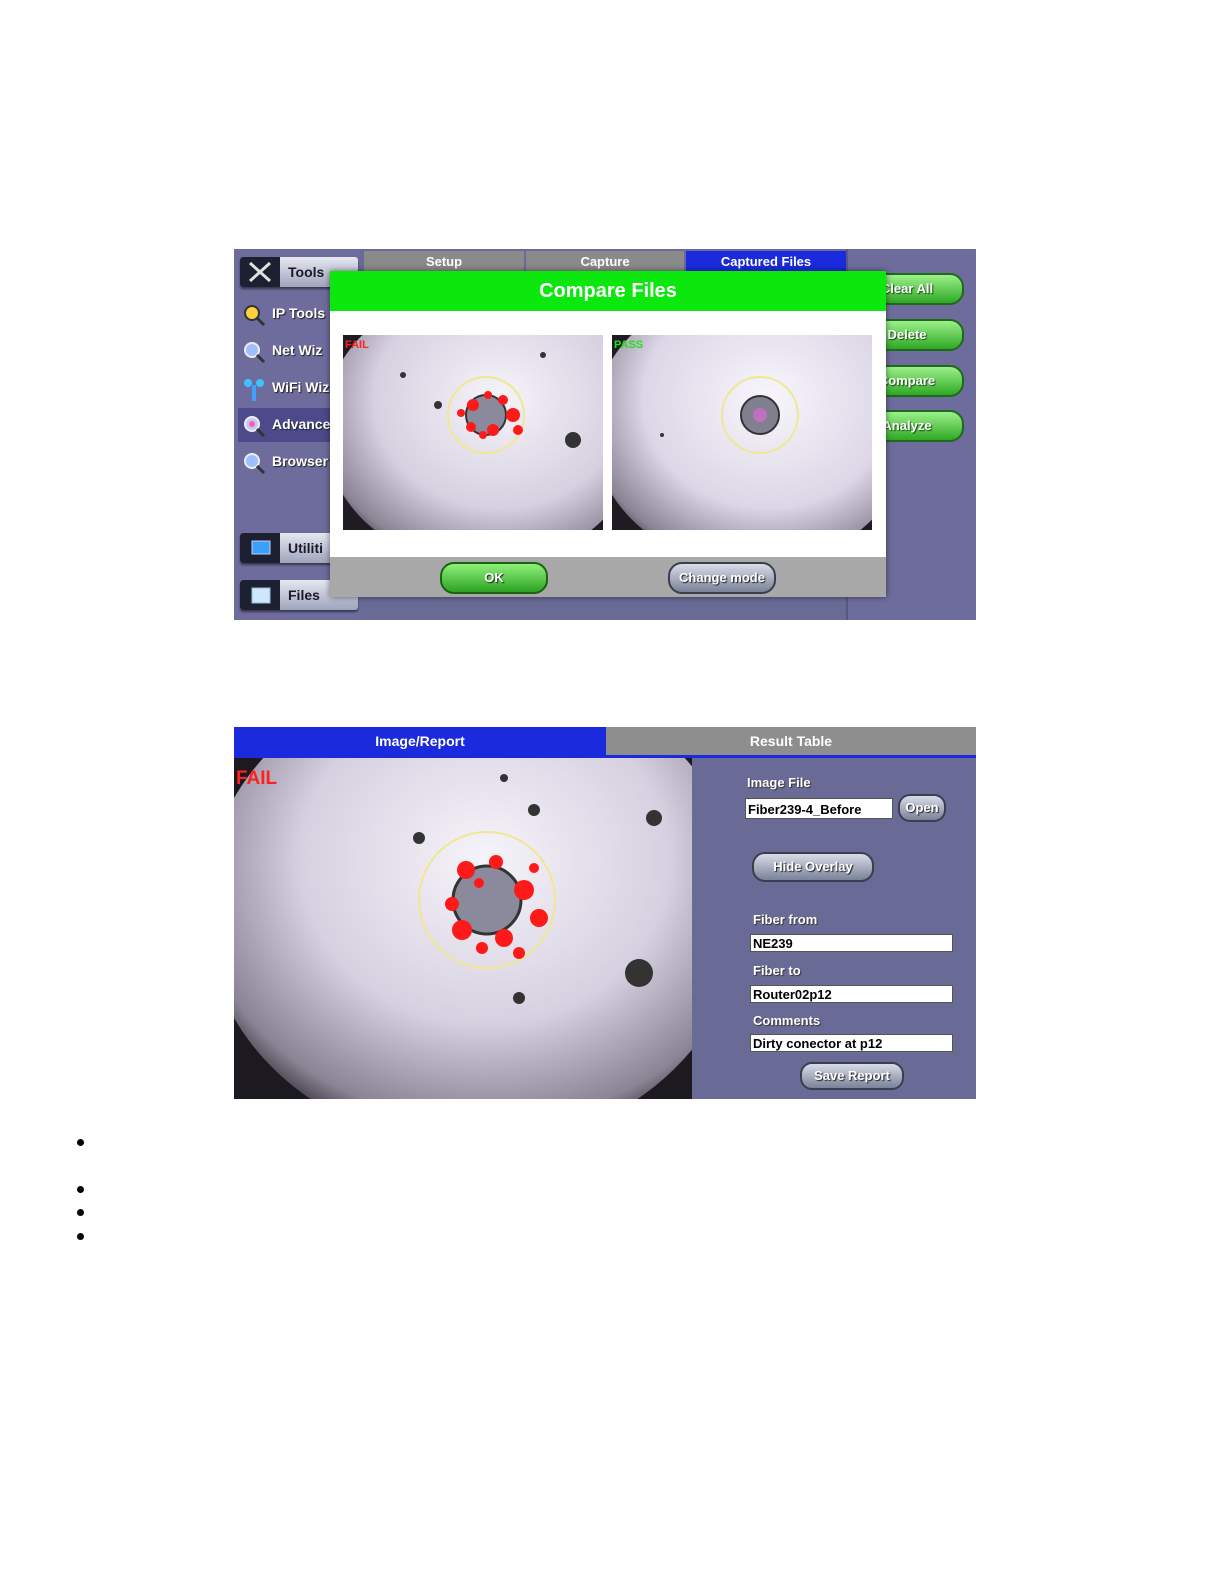 This screenshot has width=1224, height=1584. What do you see at coordinates (608, 434) in the screenshot?
I see `compare-files-dialog: Compare Files FAIL PASS OK Change mode` at bounding box center [608, 434].